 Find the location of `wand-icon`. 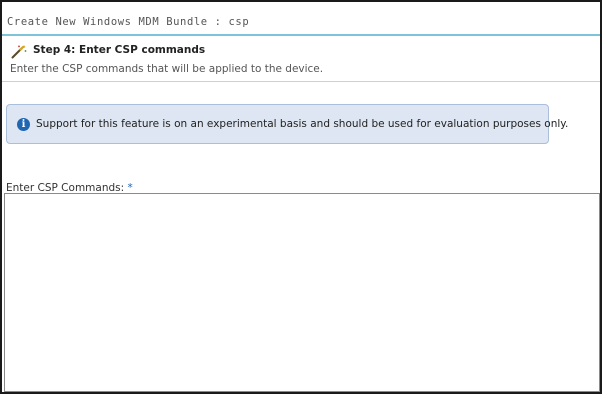

wand-icon is located at coordinates (19, 51).